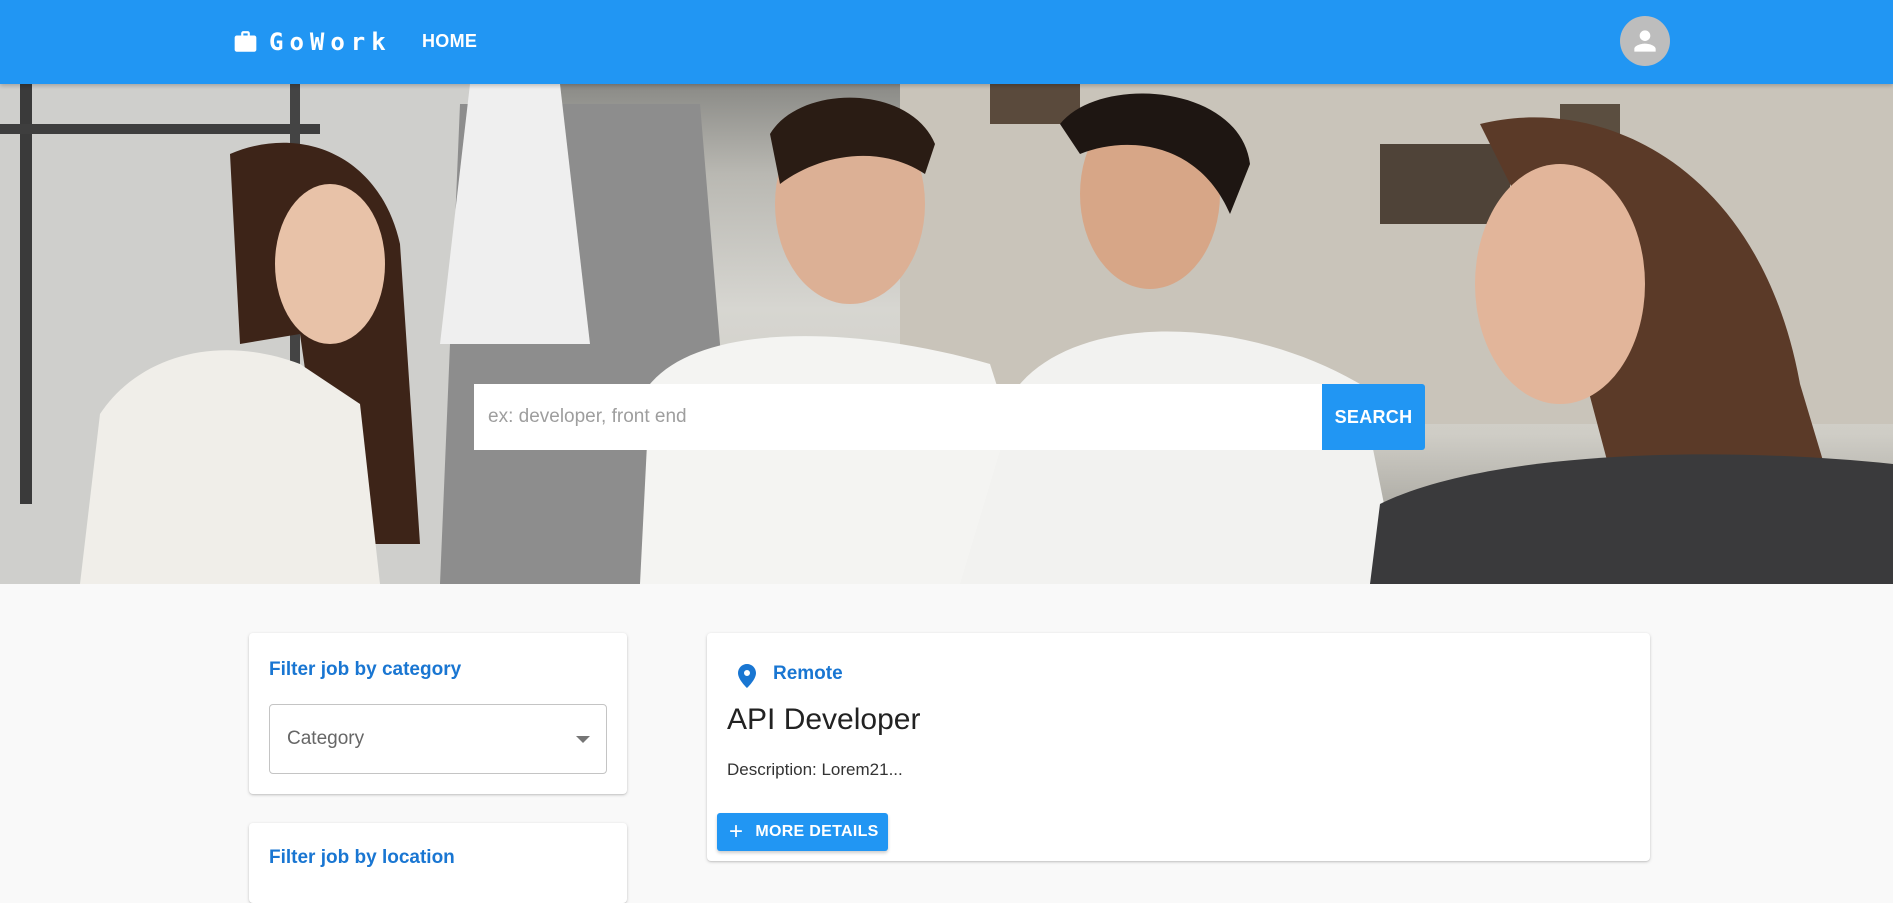 The height and width of the screenshot is (903, 1893). I want to click on user-avatar-button, so click(1645, 41).